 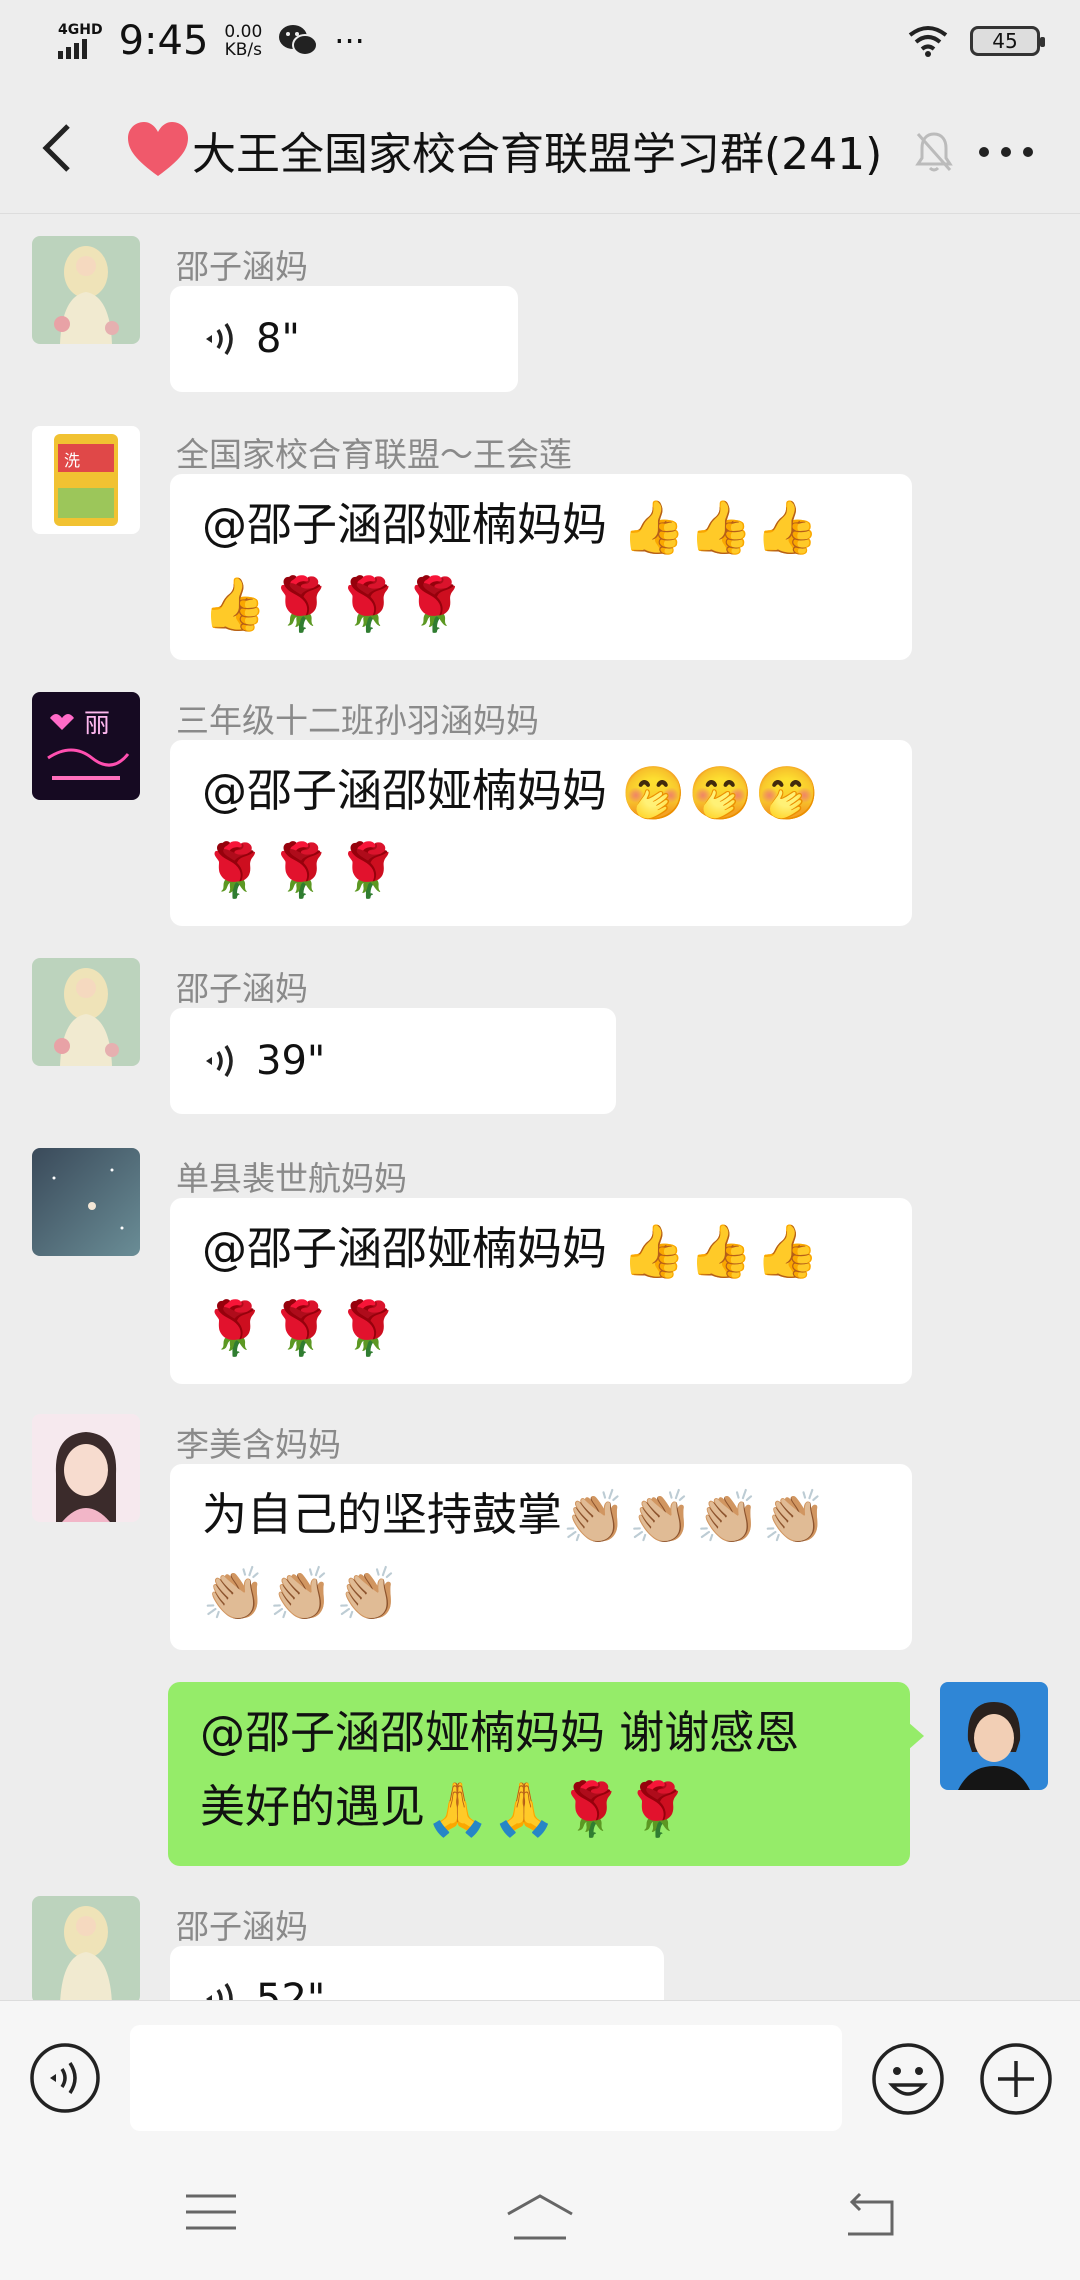 What do you see at coordinates (1007, 41) in the screenshot?
I see `battery-indicator: 45` at bounding box center [1007, 41].